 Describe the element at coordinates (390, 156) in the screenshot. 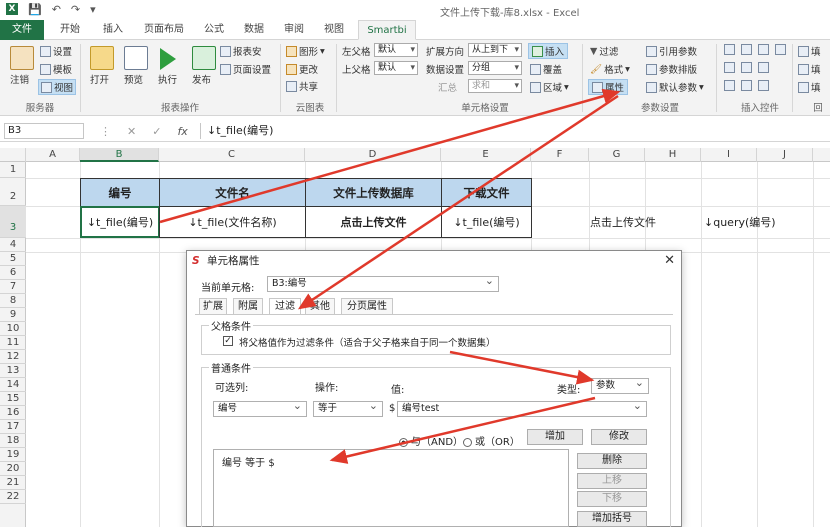

I see `arrow-to-properties` at that location.